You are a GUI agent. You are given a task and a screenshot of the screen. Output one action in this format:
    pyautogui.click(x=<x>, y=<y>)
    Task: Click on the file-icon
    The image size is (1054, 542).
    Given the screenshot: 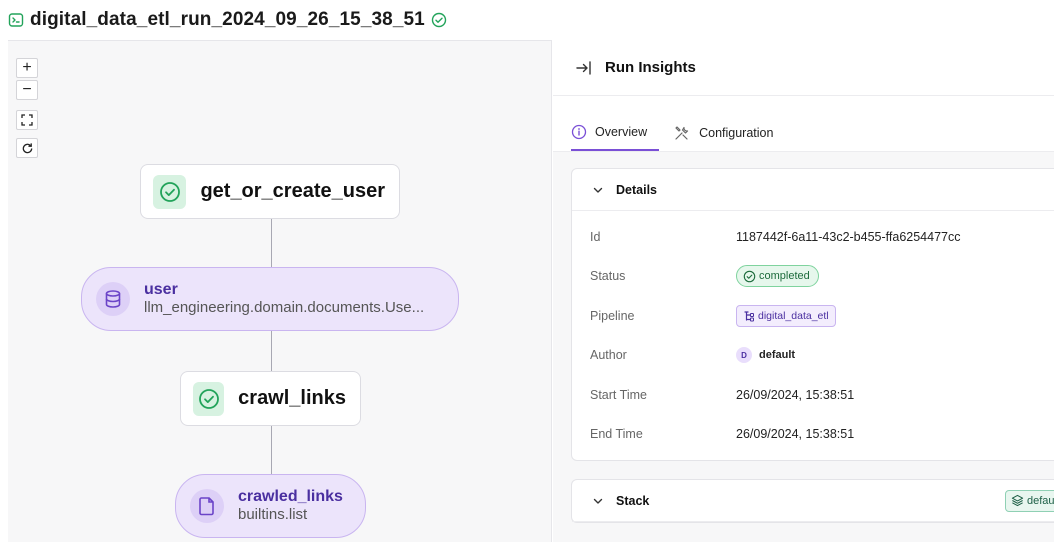 What is the action you would take?
    pyautogui.click(x=207, y=506)
    